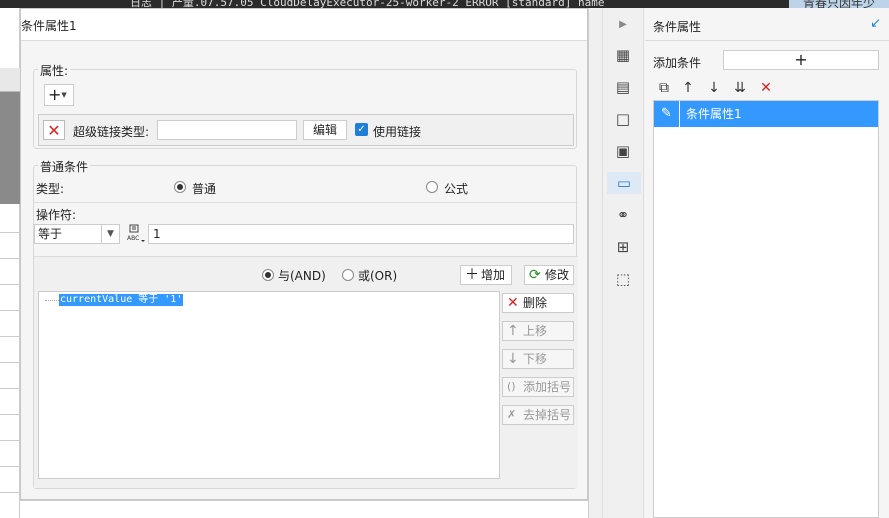  What do you see at coordinates (623, 247) in the screenshot?
I see `tree-structure-icon: ⊞` at bounding box center [623, 247].